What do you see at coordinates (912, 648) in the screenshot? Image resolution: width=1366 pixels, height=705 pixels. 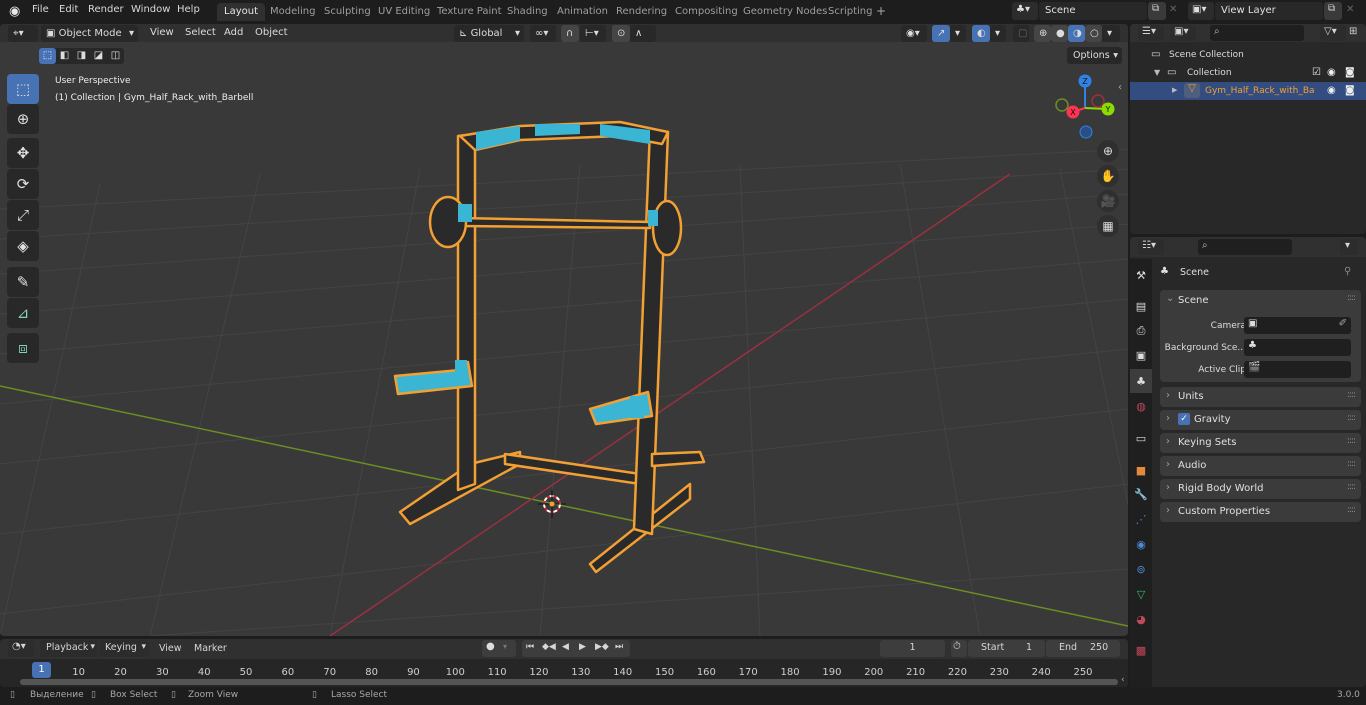 I see `current-frame-field: 1` at bounding box center [912, 648].